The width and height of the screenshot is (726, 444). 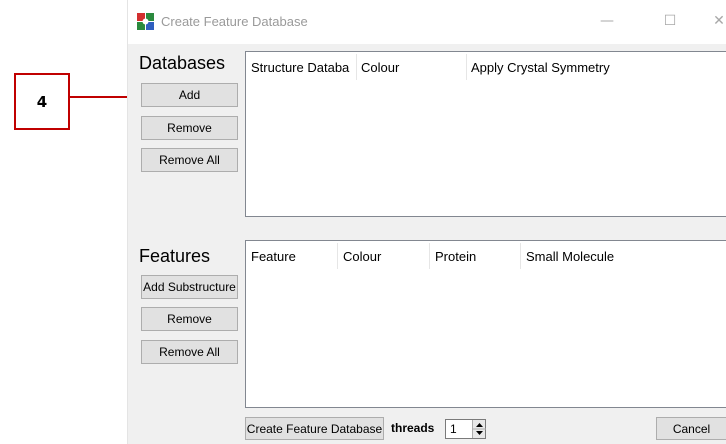 What do you see at coordinates (273, 256) in the screenshot?
I see `column-header-feature: Feature` at bounding box center [273, 256].